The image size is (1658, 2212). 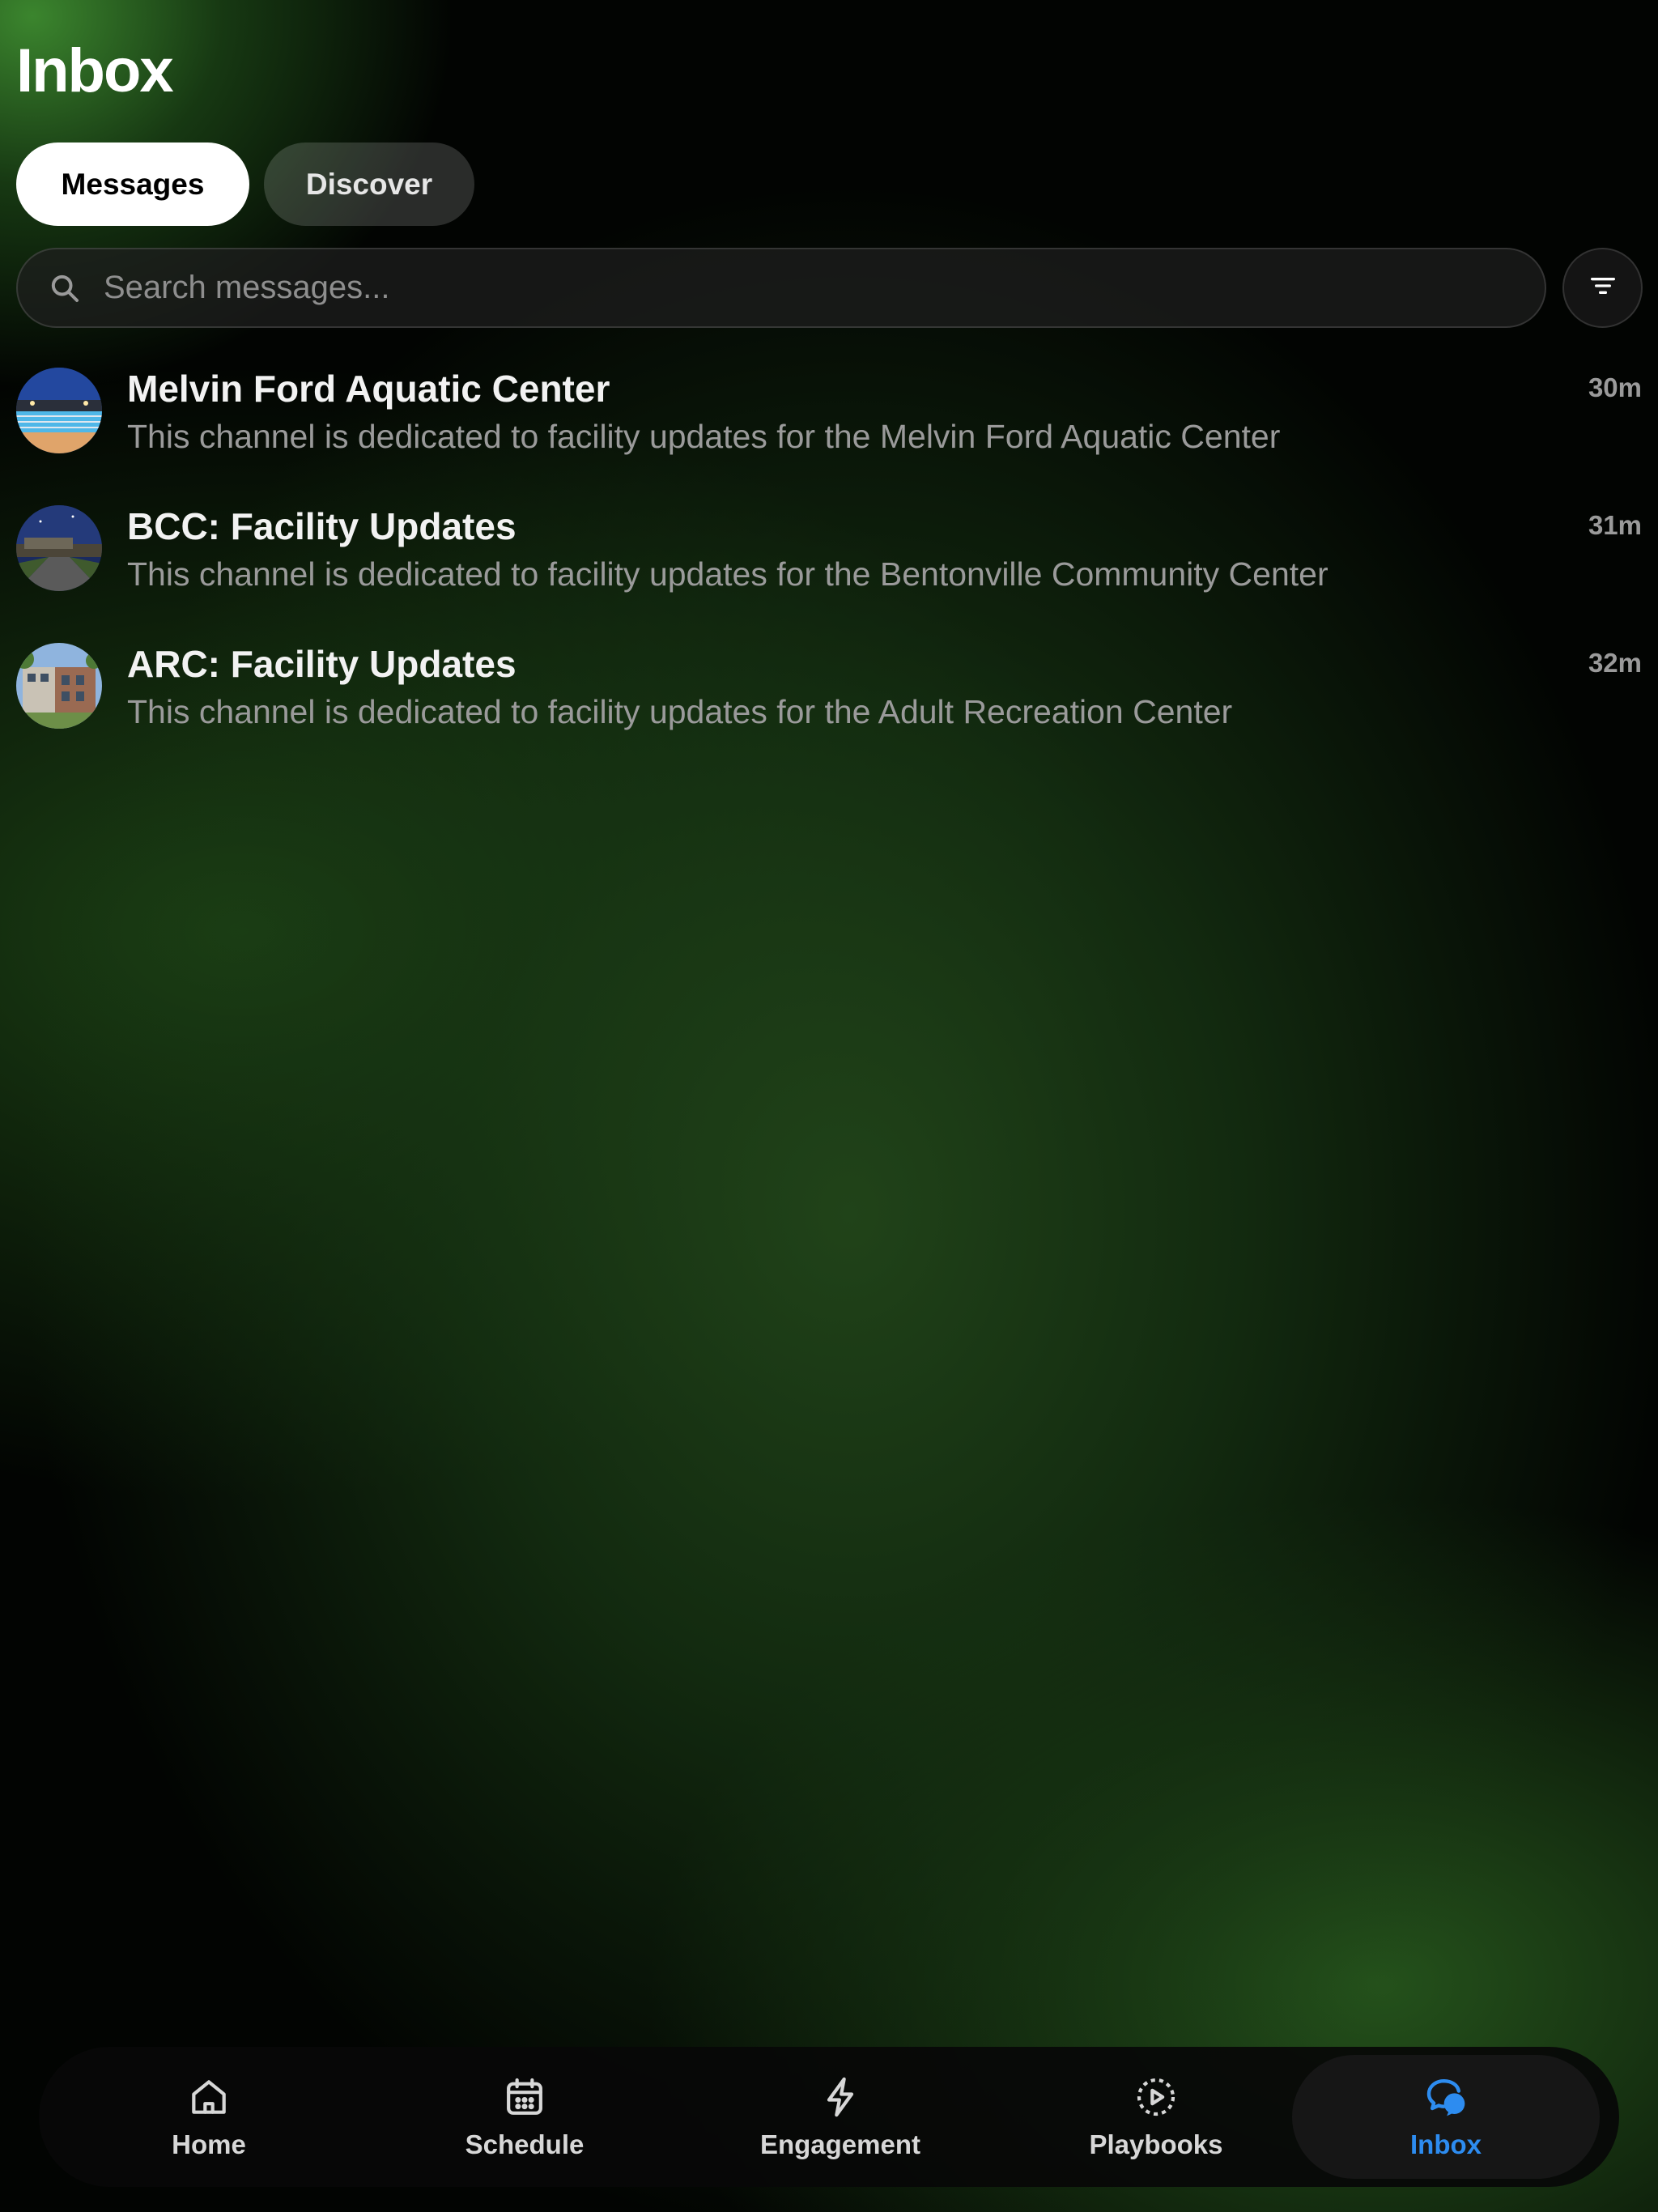 I want to click on tab-schedule: Schedule, so click(x=524, y=2117).